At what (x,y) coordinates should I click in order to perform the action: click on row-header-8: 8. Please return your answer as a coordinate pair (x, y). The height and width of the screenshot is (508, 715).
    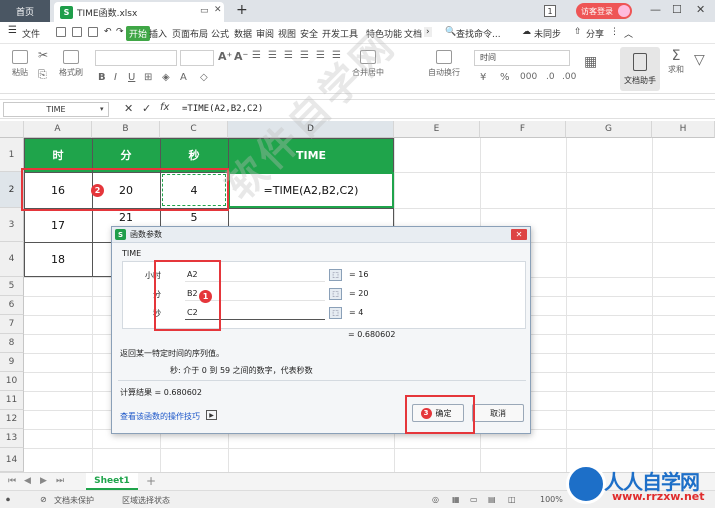
    Looking at the image, I should click on (12, 343).